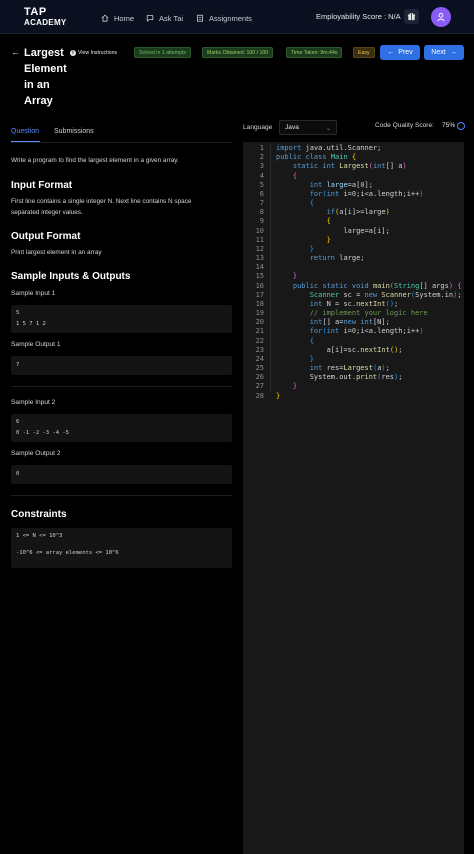 The height and width of the screenshot is (854, 474). Describe the element at coordinates (121, 365) in the screenshot. I see `sample-output-1-box: 7` at that location.